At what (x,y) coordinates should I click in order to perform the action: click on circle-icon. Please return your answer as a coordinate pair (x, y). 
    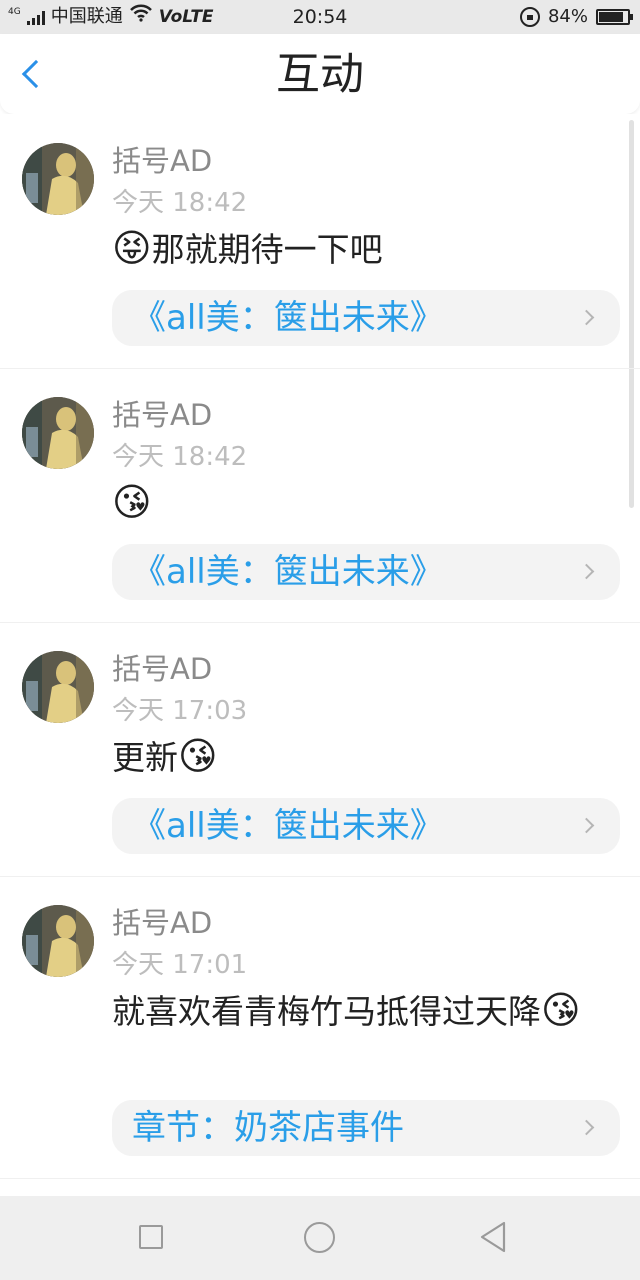
    Looking at the image, I should click on (319, 1237).